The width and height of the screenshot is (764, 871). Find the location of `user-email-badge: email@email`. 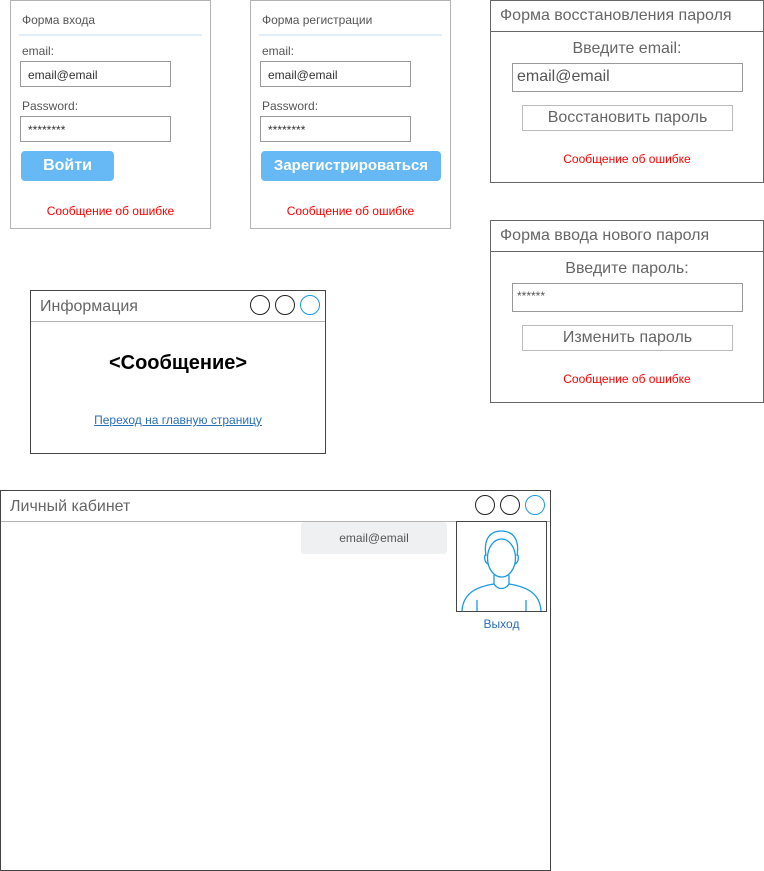

user-email-badge: email@email is located at coordinates (374, 538).